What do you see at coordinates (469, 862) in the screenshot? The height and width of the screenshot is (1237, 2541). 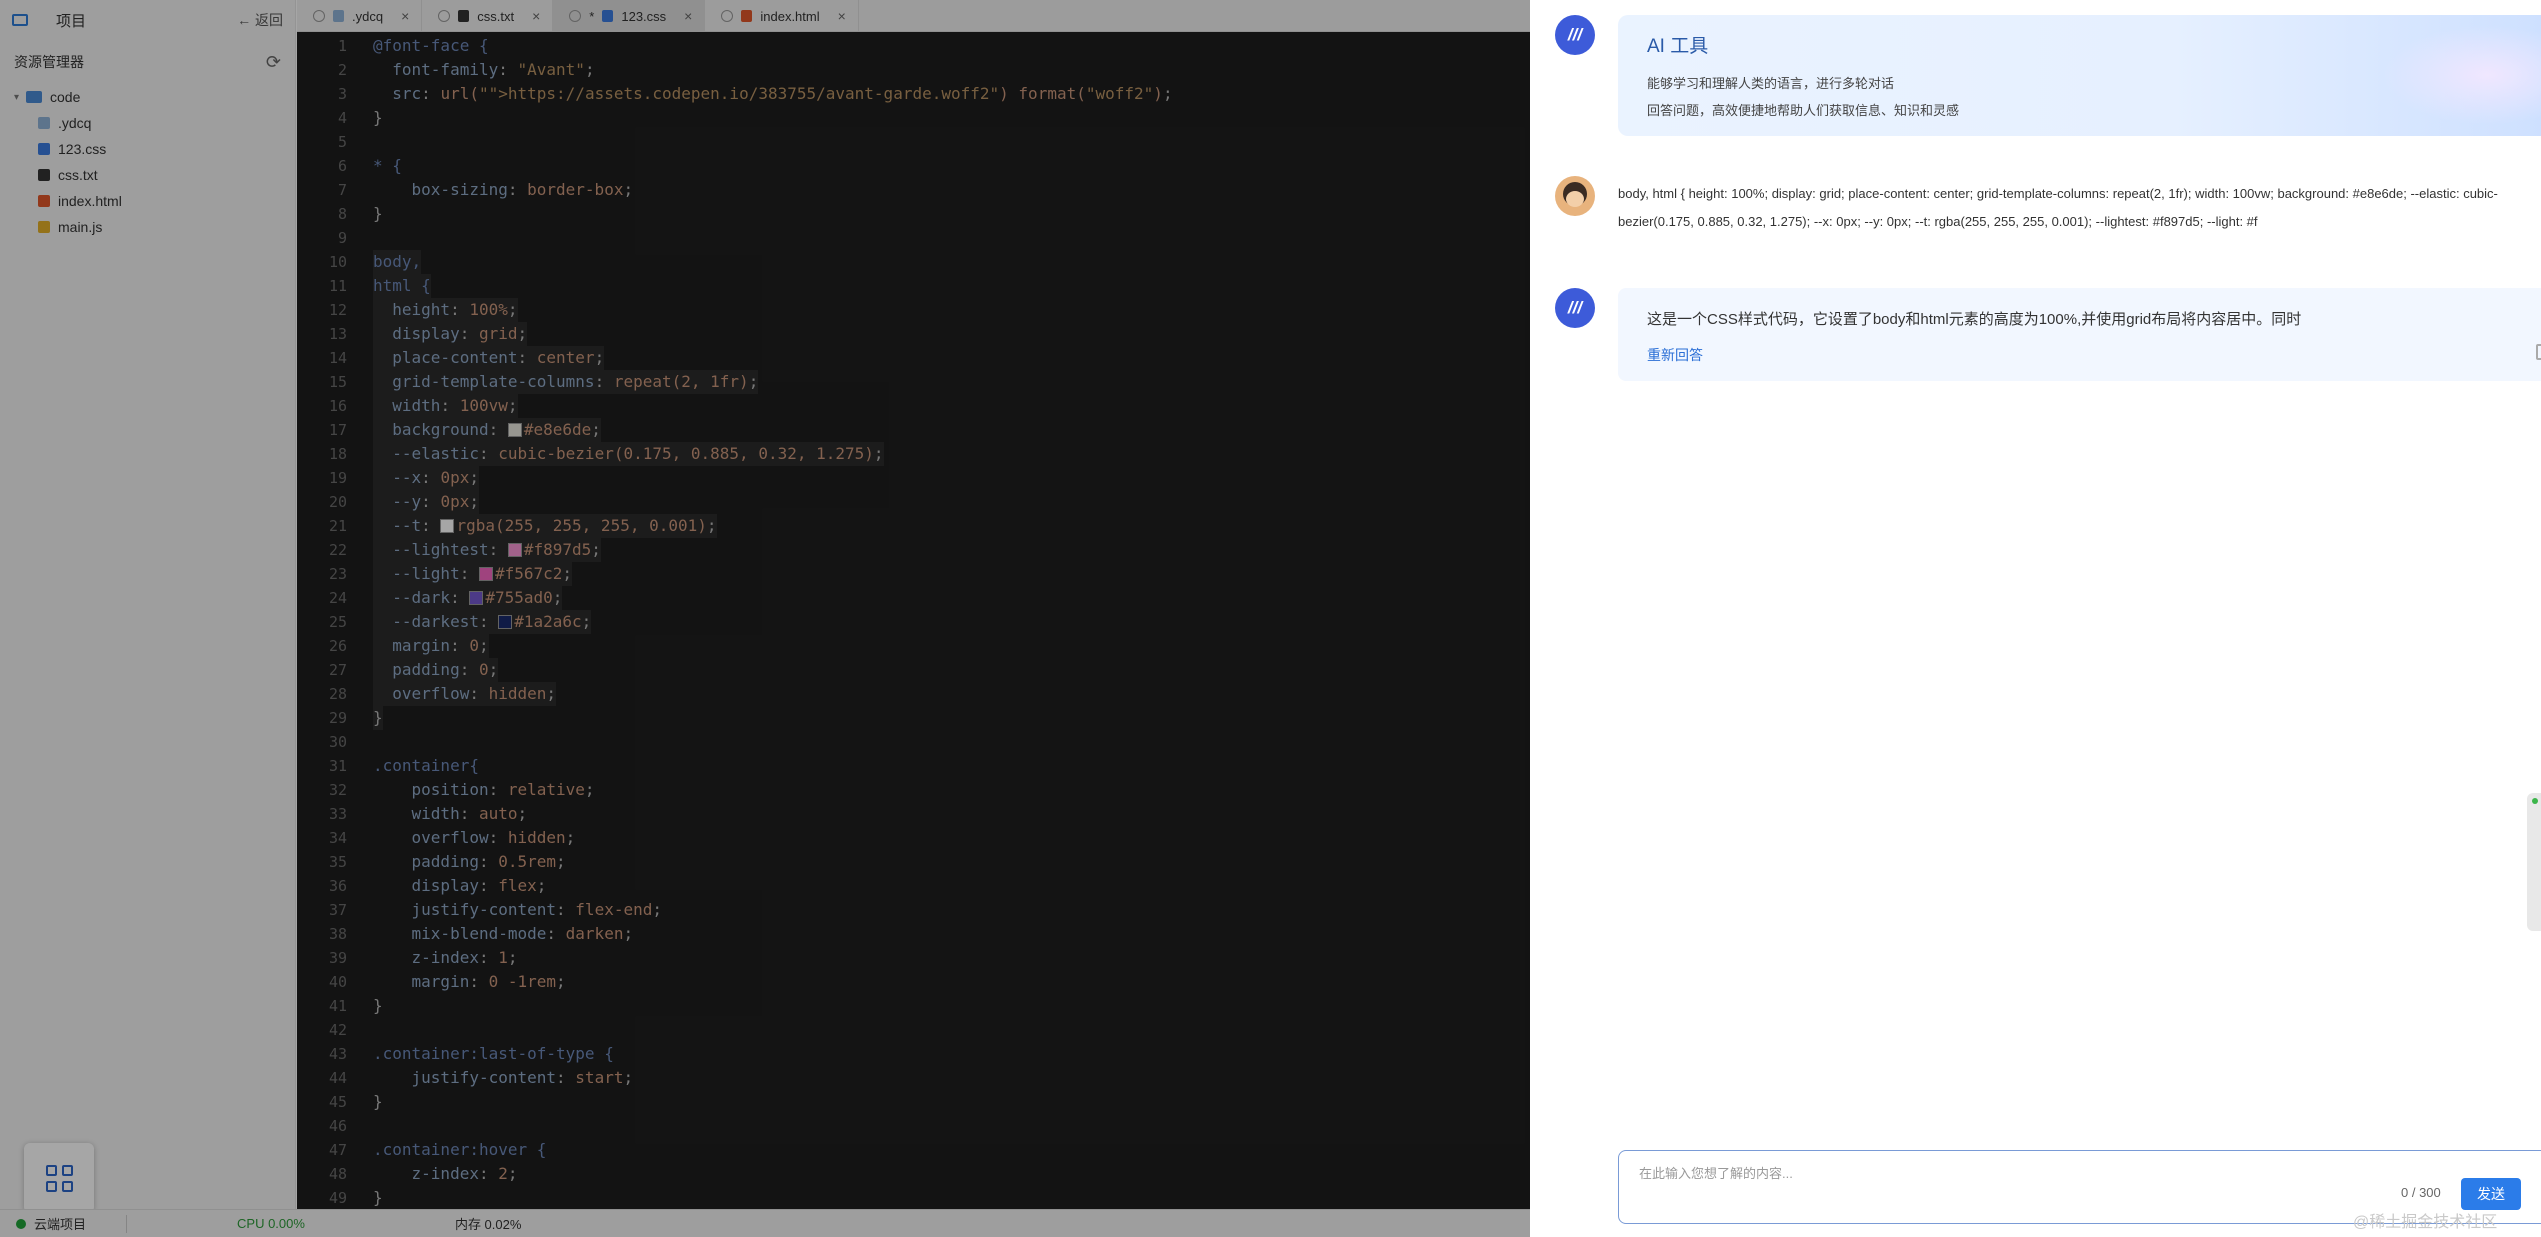 I see `code-line: padding: 0.5rem;` at bounding box center [469, 862].